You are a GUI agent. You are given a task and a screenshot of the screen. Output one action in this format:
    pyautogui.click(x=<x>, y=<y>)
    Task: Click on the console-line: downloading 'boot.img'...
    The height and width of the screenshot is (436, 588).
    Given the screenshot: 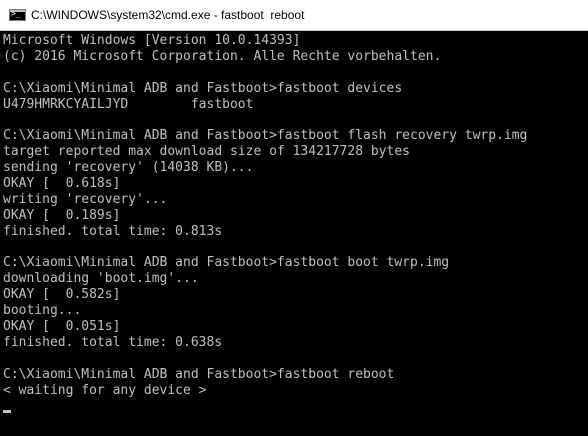 What is the action you would take?
    pyautogui.click(x=101, y=279)
    